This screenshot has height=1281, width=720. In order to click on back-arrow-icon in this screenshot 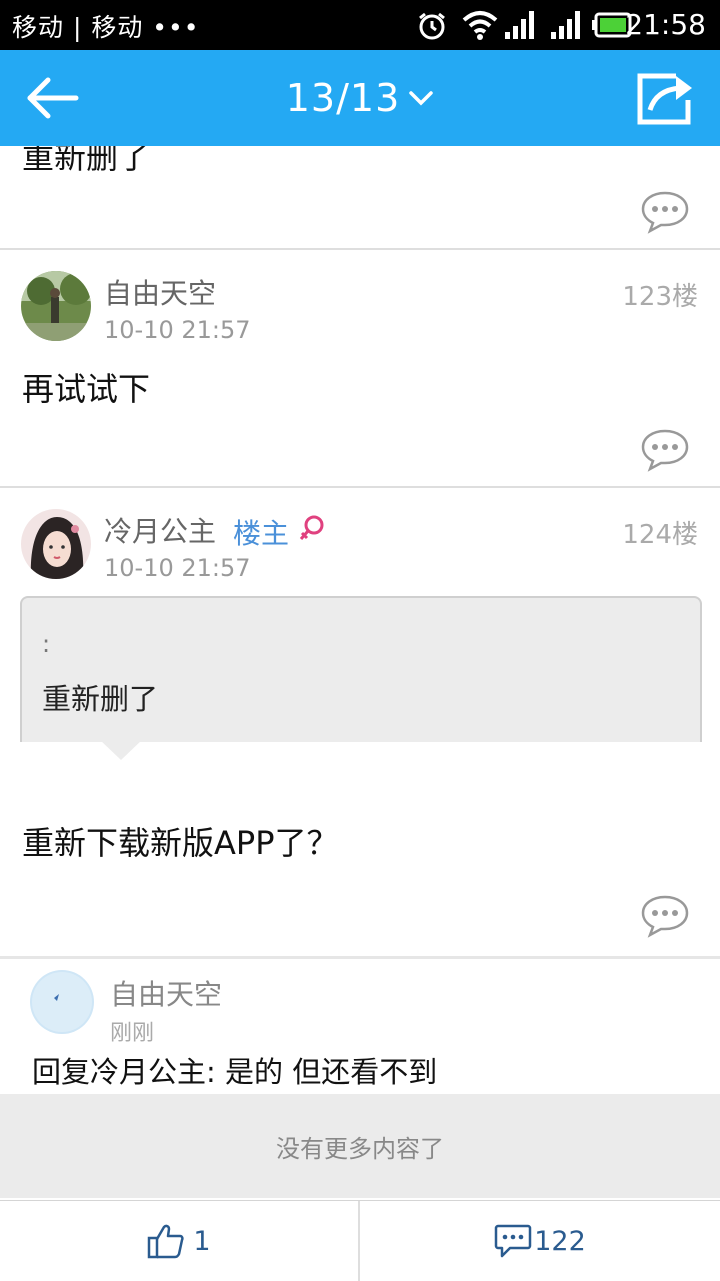, I will do `click(53, 98)`.